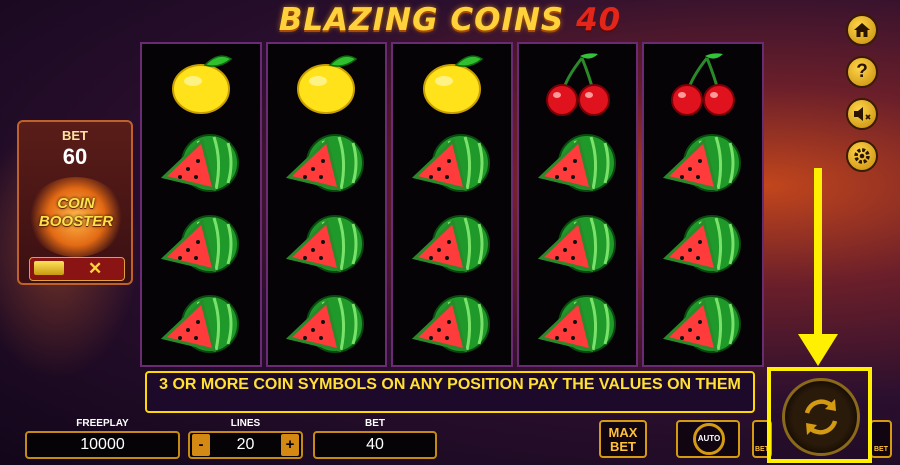 This screenshot has width=900, height=465. I want to click on settings-button, so click(862, 156).